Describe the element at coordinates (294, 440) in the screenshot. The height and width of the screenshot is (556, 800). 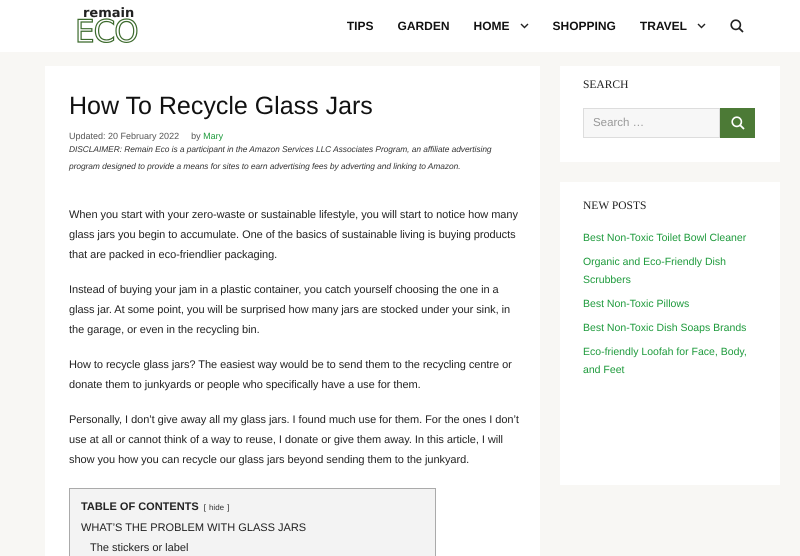
I see `paragraph: Personally, I don’t give away all my glass jars. I found much use for them. For the ones I don’t use at all or cannot think of a way to reuse, I donate or give them away. In this article, I will show you how you can recycle our glass jars beyond sending them to the junkyard.` at that location.